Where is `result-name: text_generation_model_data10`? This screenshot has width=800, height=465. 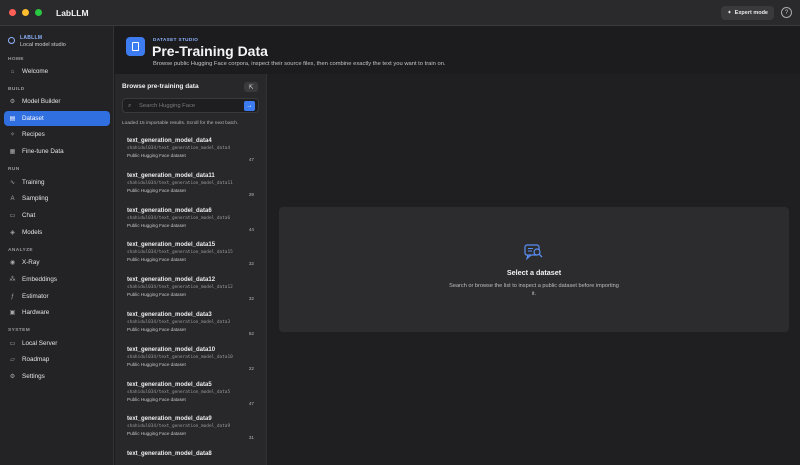
result-name: text_generation_model_data10 is located at coordinates (171, 349).